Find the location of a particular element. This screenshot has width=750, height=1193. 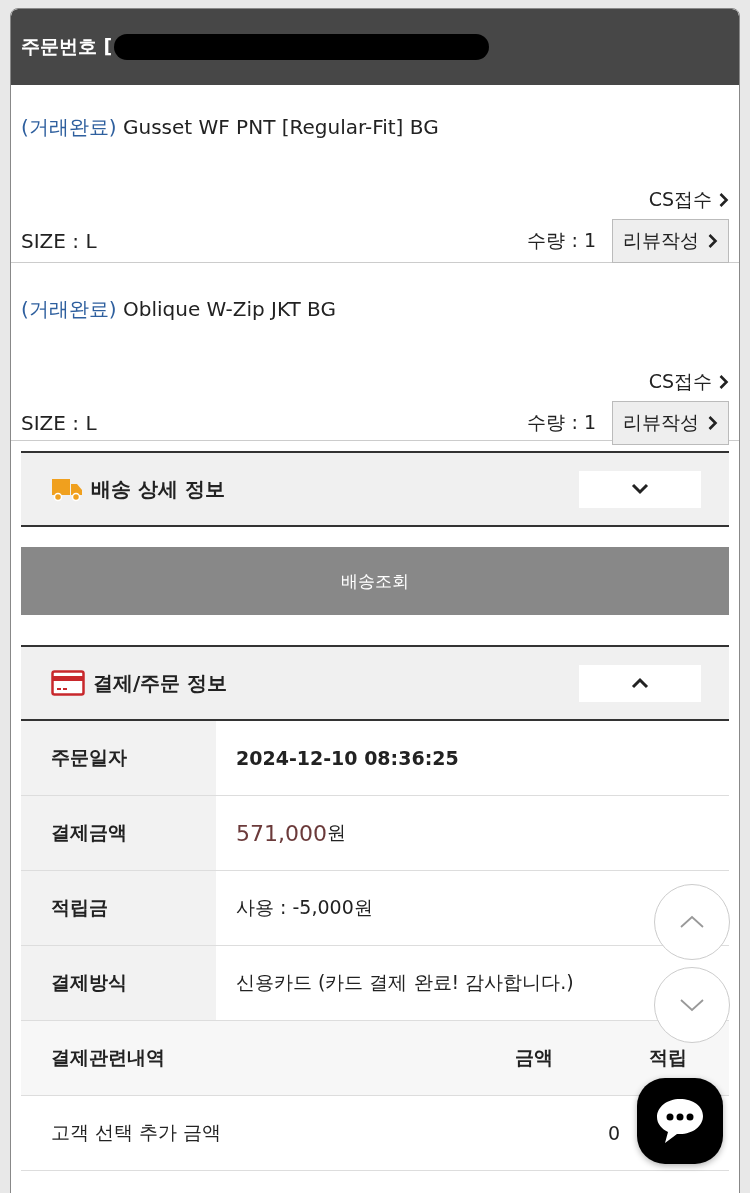

field-label: 적립금 is located at coordinates (118, 908).